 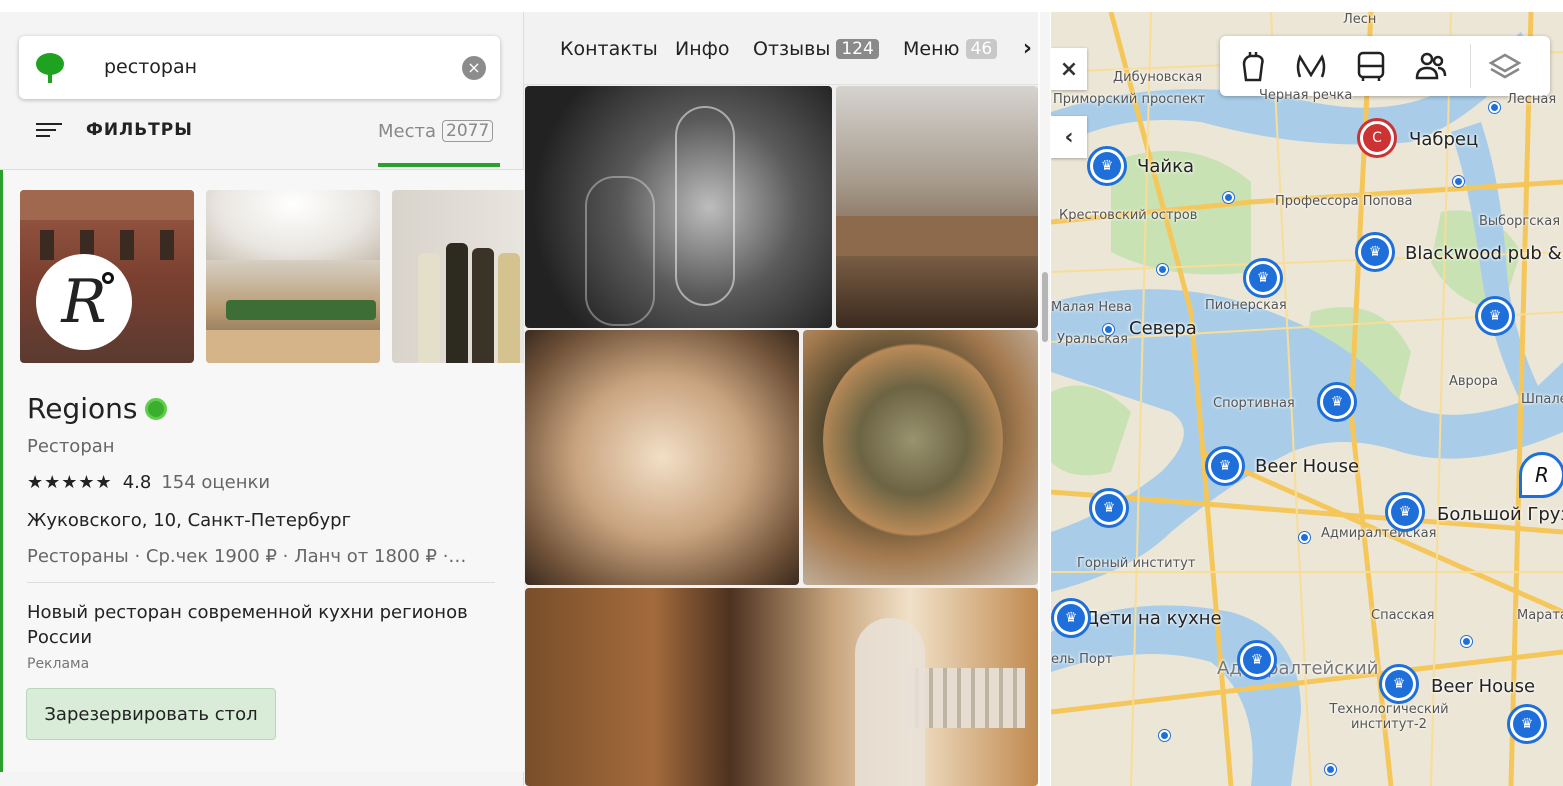 I want to click on brand-logo: R, so click(x=84, y=302).